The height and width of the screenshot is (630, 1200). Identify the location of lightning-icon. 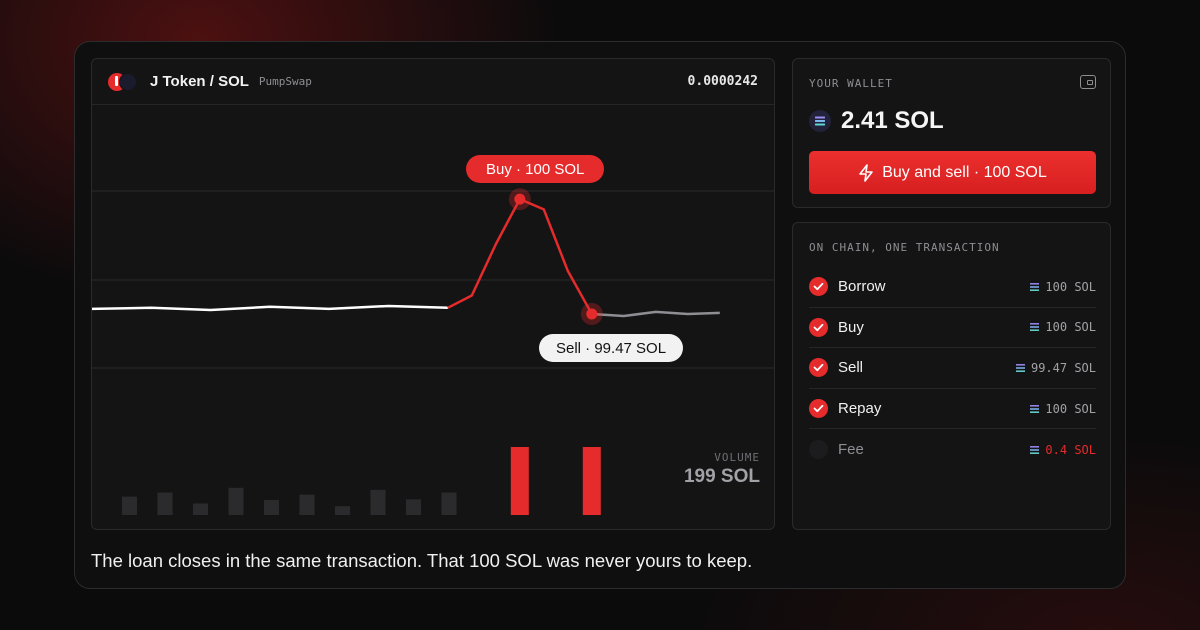
(866, 172).